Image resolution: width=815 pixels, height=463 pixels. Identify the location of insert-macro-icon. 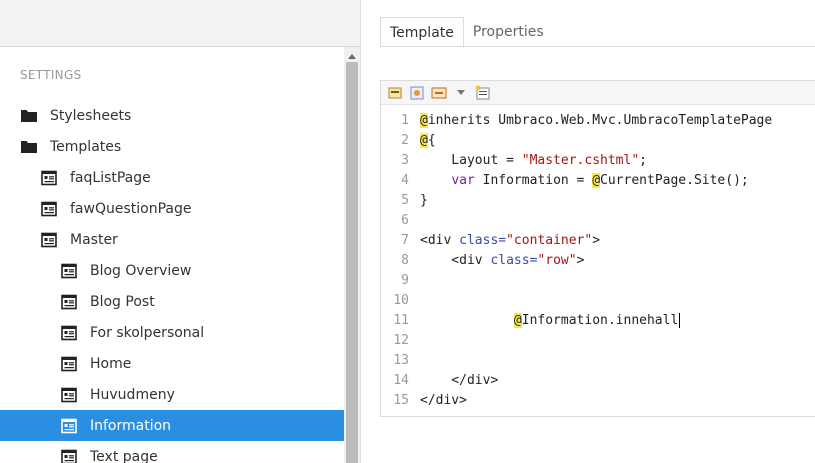
(417, 93).